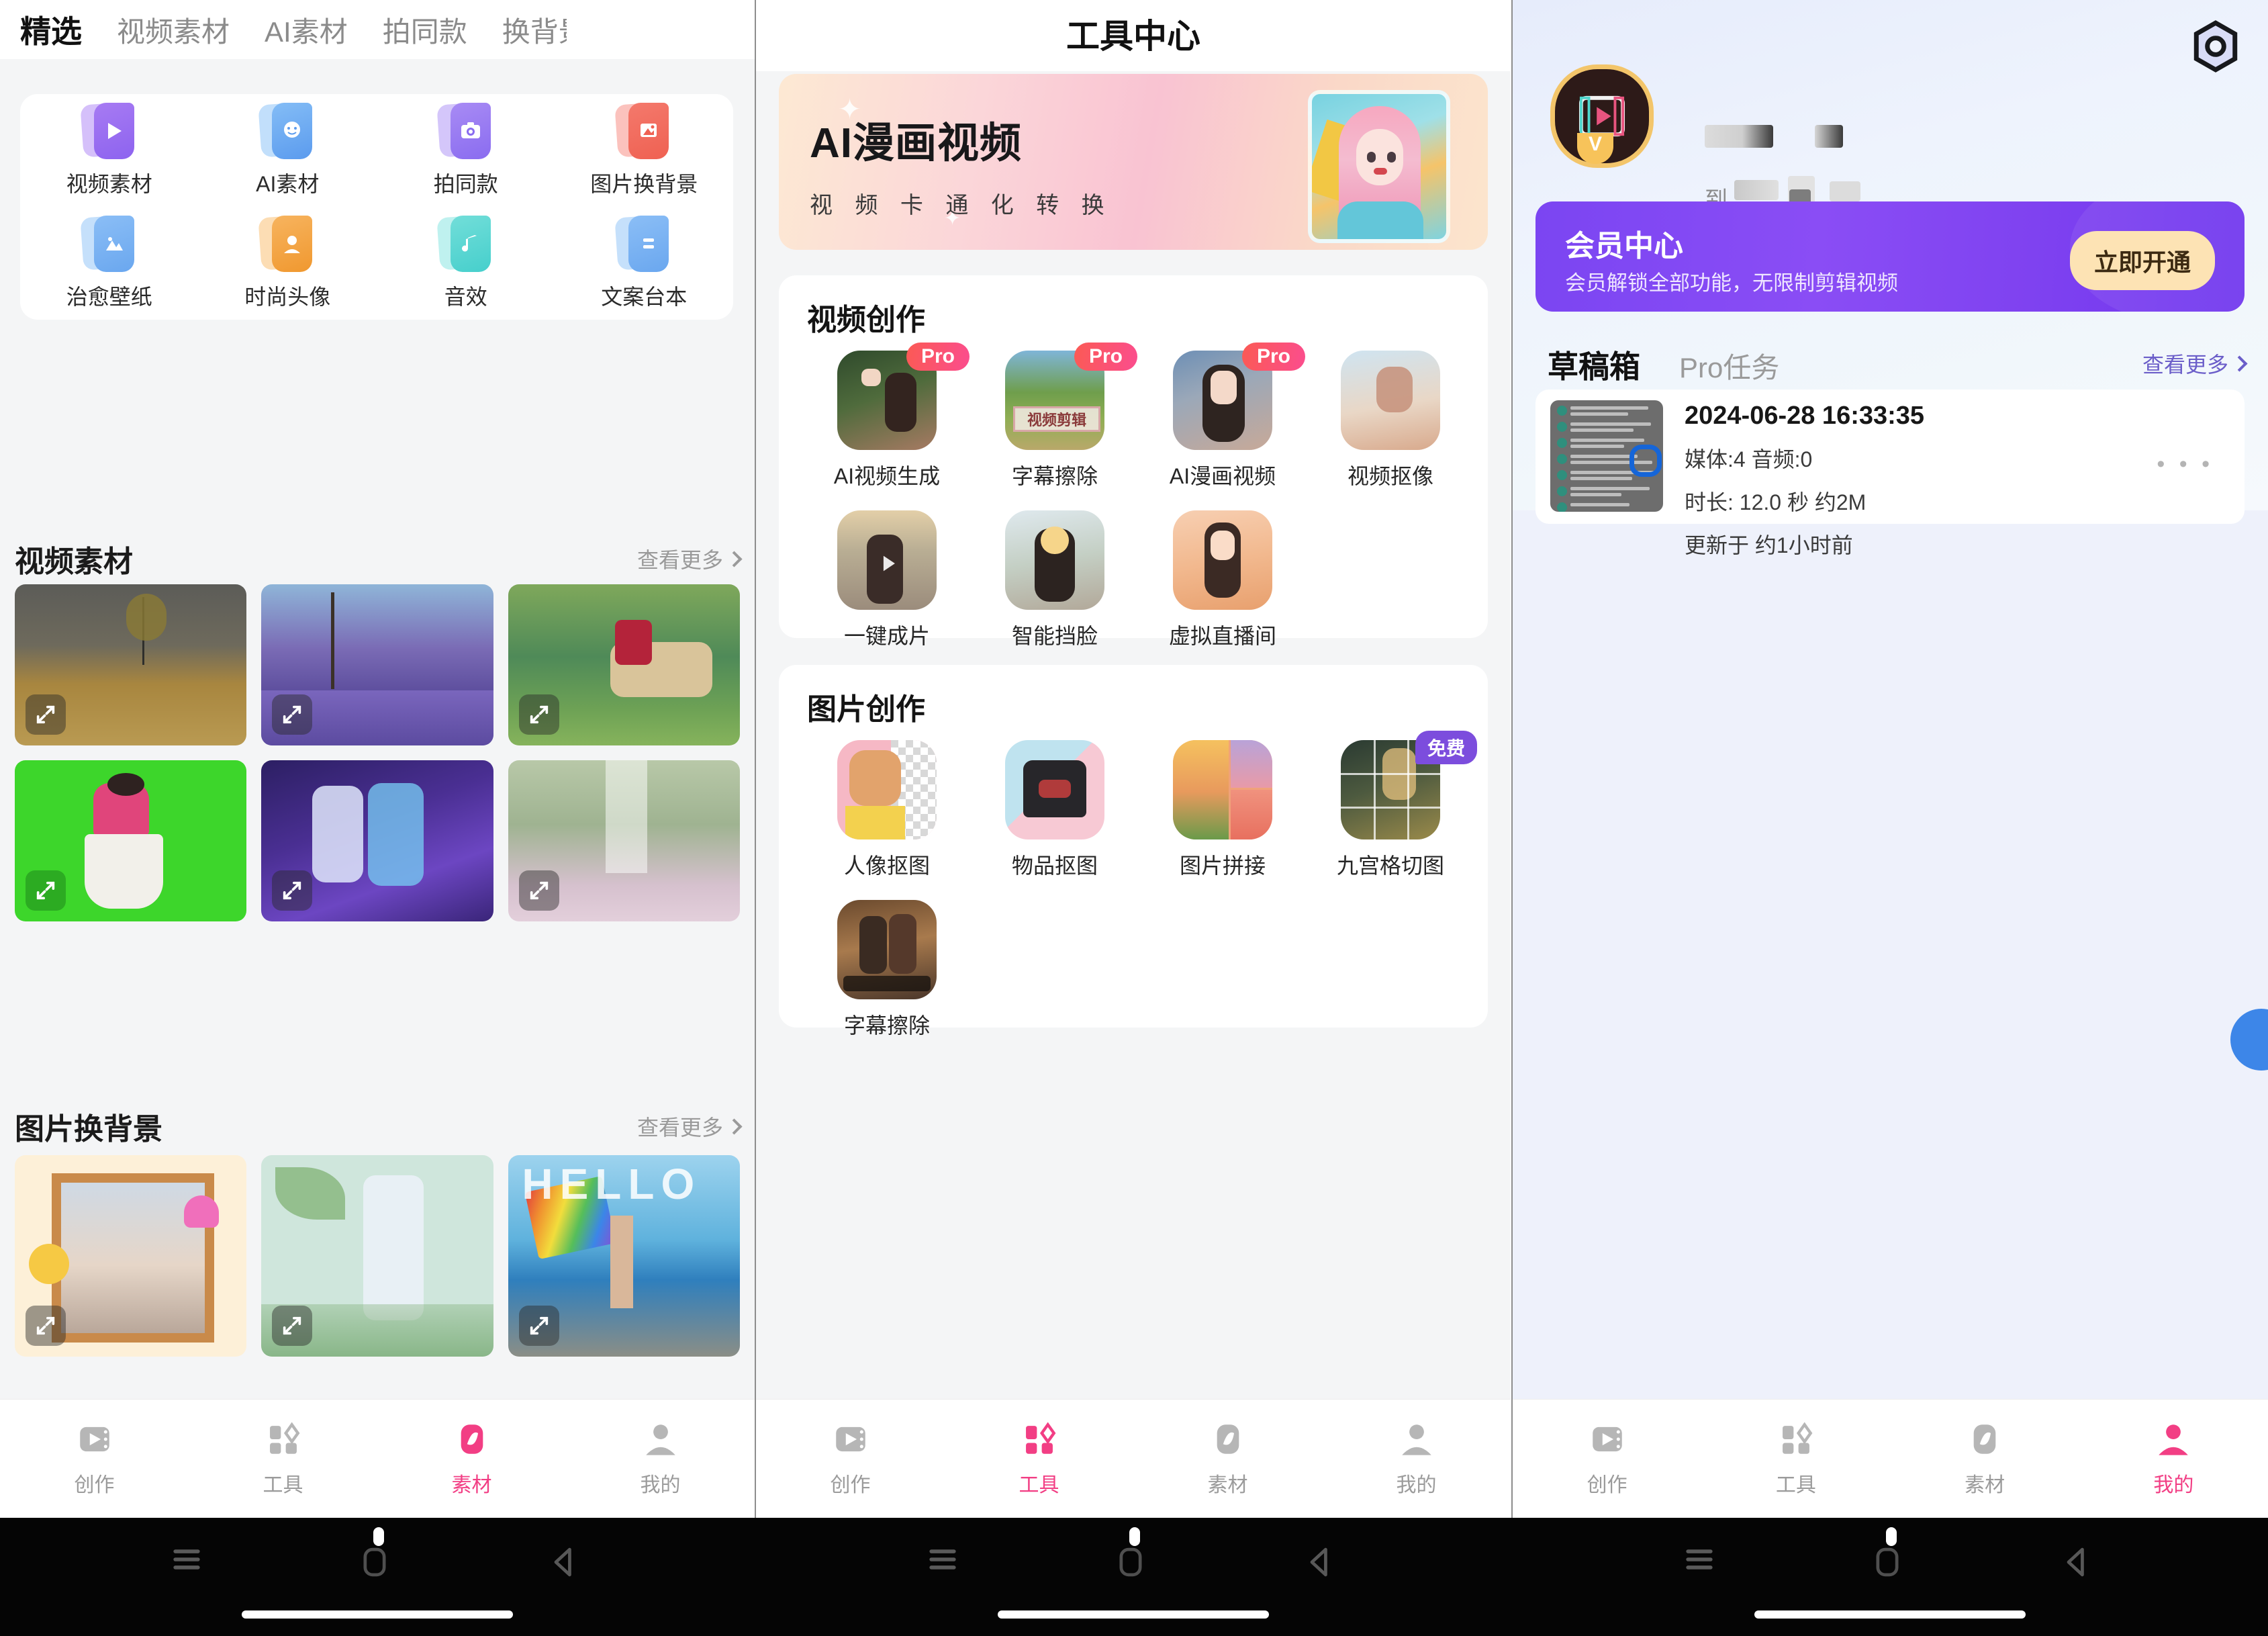 The height and width of the screenshot is (1636, 2268). I want to click on leaf-icon, so click(1228, 1439).